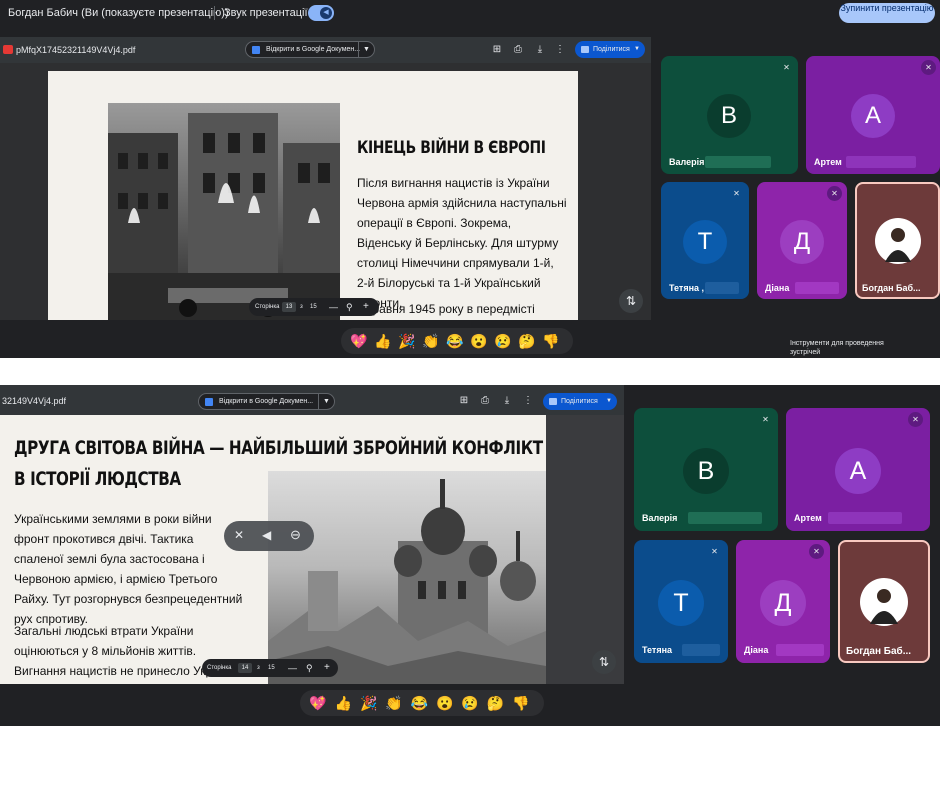 Image resolution: width=940 pixels, height=788 pixels. I want to click on google-docs-icon, so click(209, 402).